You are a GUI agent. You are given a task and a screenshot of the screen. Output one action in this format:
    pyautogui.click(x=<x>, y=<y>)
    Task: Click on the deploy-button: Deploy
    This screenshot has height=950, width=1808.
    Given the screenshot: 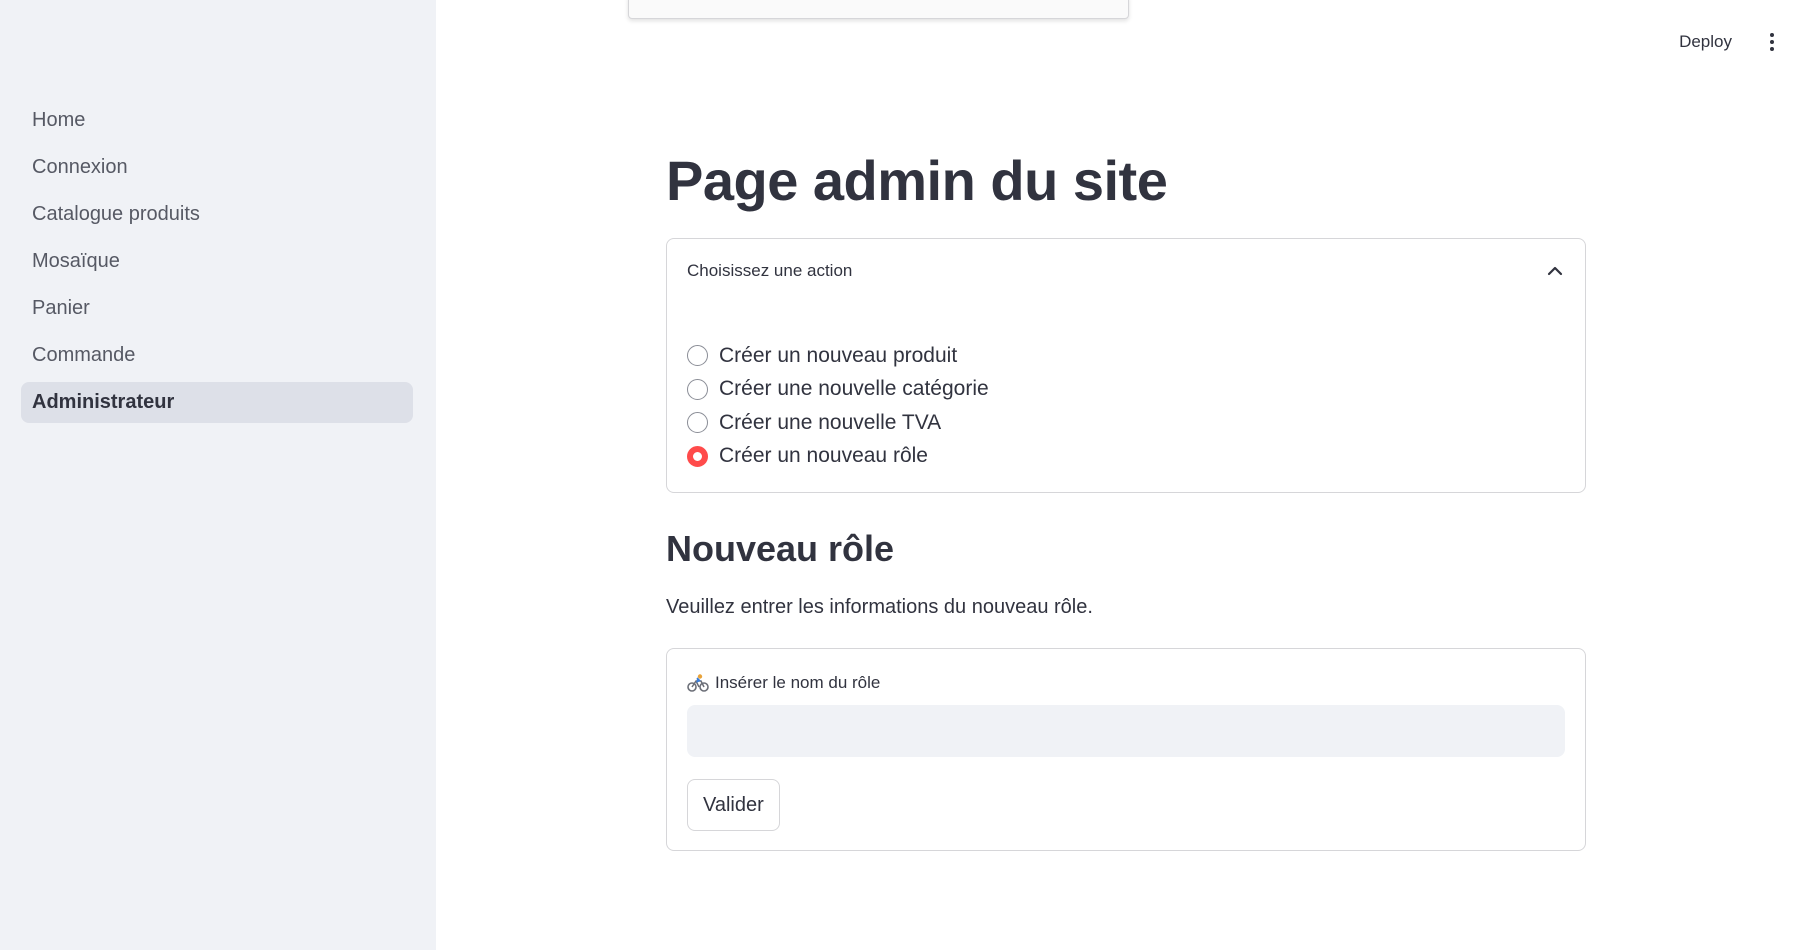 What is the action you would take?
    pyautogui.click(x=1705, y=42)
    